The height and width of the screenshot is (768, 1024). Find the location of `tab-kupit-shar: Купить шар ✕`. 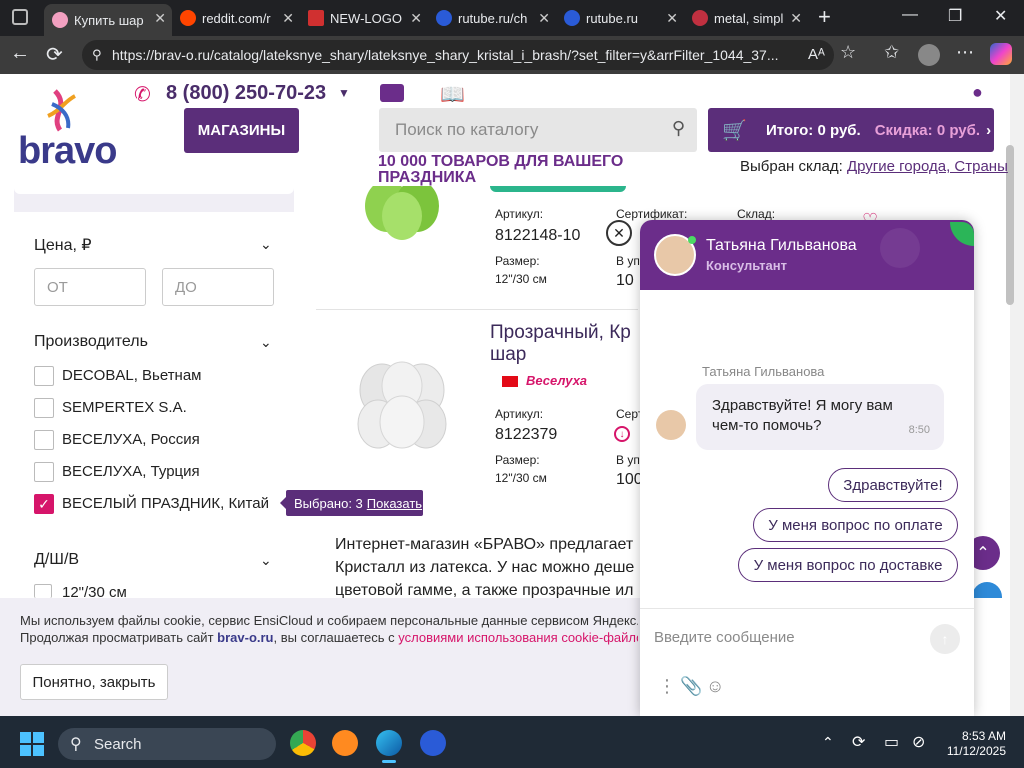

tab-kupit-shar: Купить шар ✕ is located at coordinates (108, 20).